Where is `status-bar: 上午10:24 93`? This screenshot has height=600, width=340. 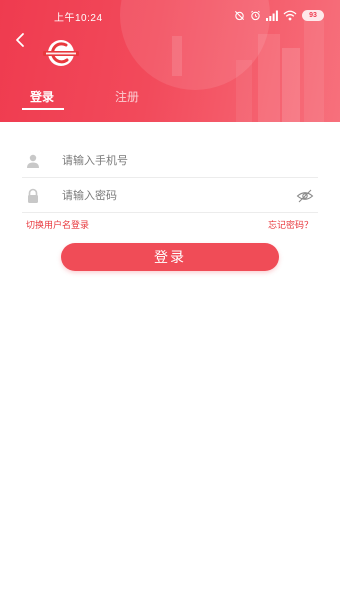 status-bar: 上午10:24 93 is located at coordinates (170, 15).